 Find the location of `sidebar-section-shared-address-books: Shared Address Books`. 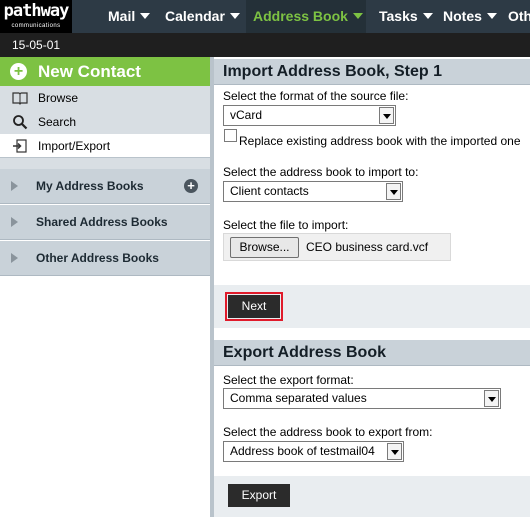

sidebar-section-shared-address-books: Shared Address Books is located at coordinates (105, 222).